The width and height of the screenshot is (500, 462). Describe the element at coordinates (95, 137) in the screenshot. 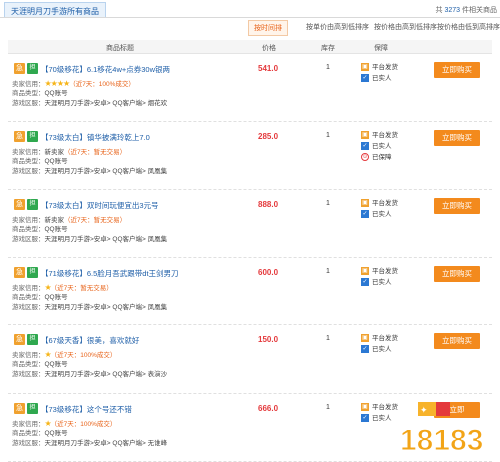

I see `product-title-link: 【73级太白】镇华披满玲乾上7.0` at that location.